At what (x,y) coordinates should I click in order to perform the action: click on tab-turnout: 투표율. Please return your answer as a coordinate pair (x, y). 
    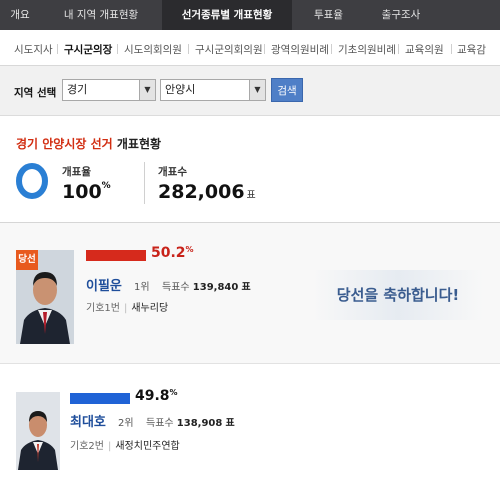
    Looking at the image, I should click on (328, 15).